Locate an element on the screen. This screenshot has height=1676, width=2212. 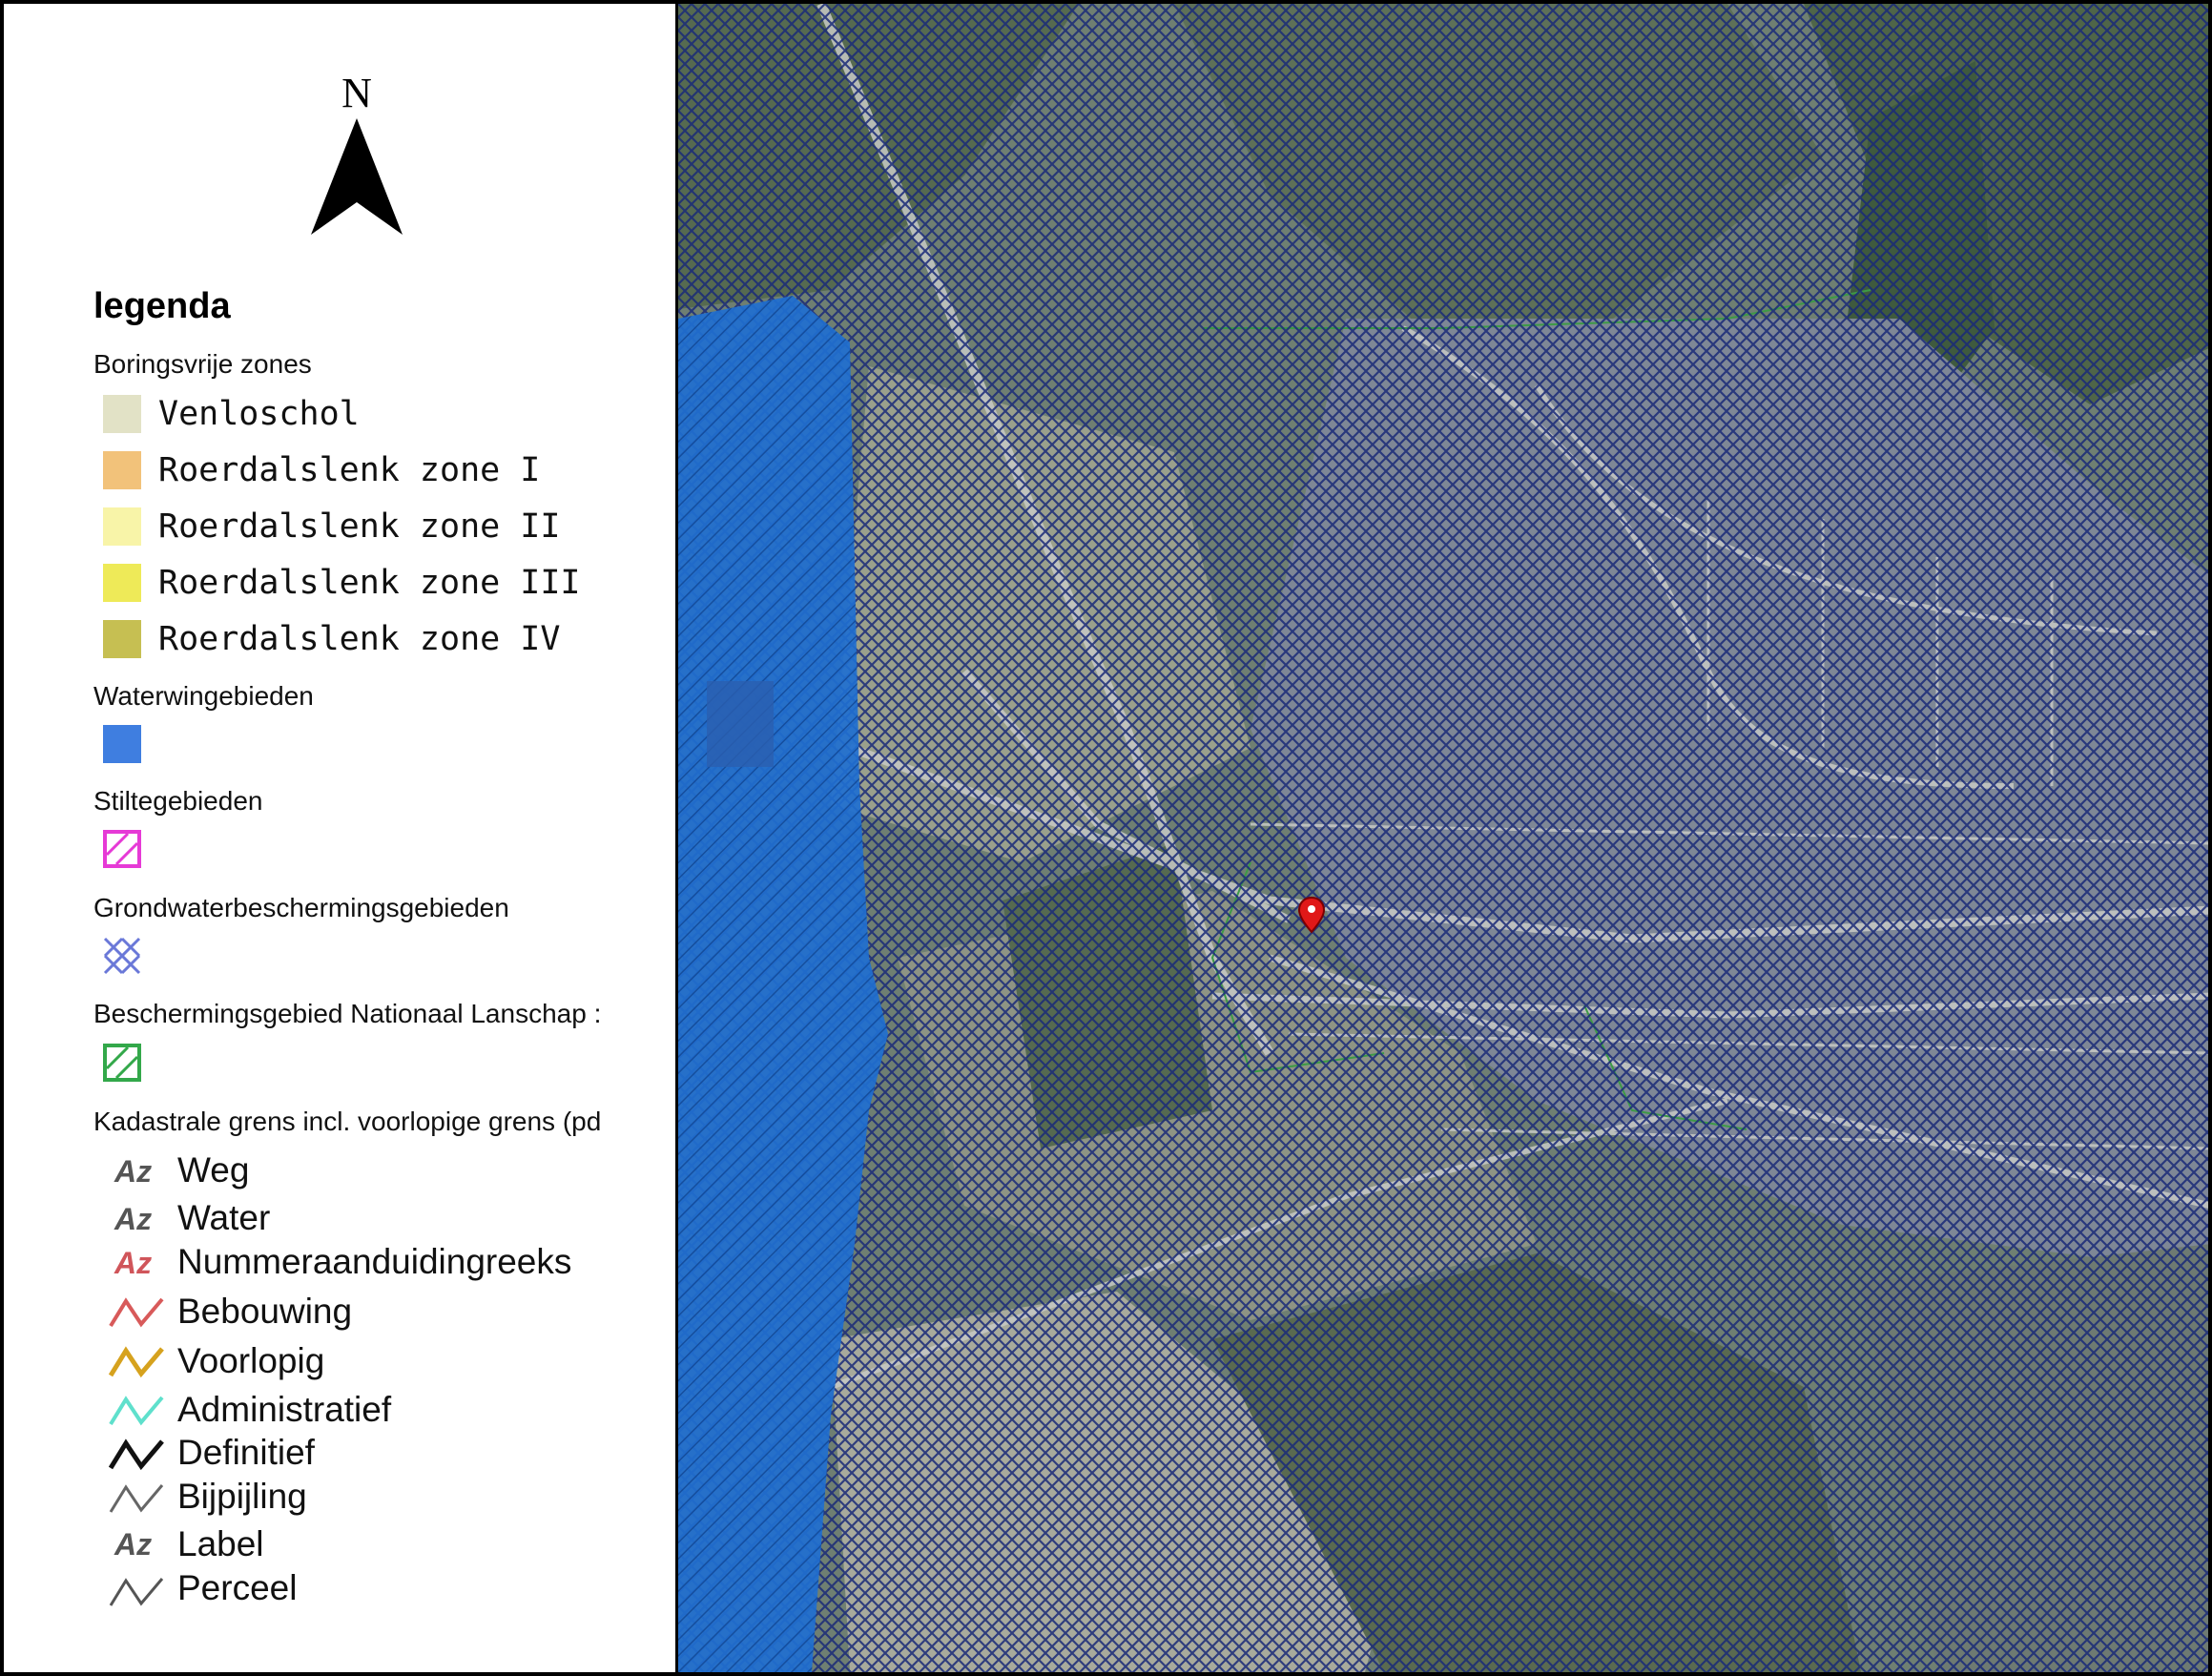
legend-item-water: Water is located at coordinates (224, 1217).